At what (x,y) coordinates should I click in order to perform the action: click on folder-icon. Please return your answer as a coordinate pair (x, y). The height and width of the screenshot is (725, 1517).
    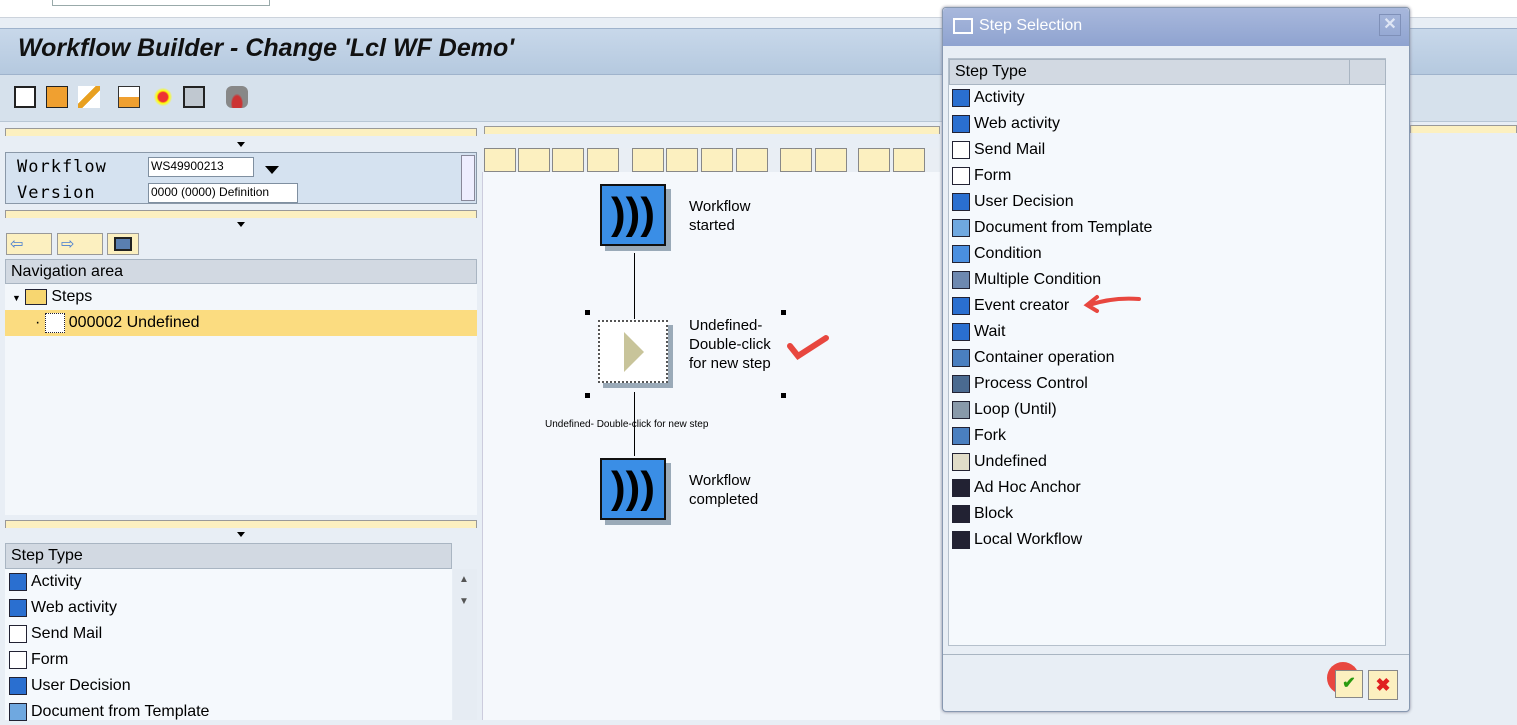
    Looking at the image, I should click on (36, 296).